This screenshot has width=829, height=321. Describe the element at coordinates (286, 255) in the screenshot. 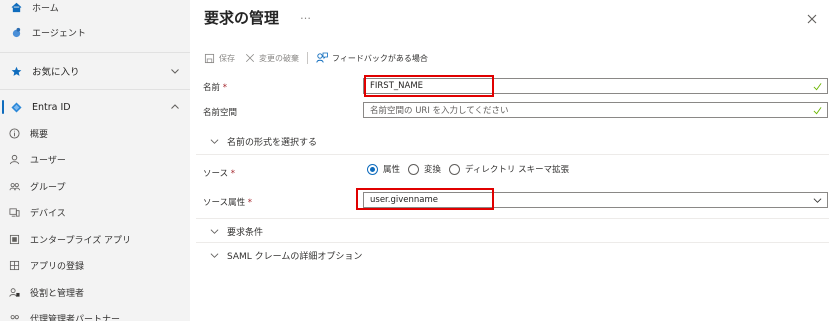

I see `saml-advanced-options-section-toggle: SAML クレームの詳細オプション` at that location.